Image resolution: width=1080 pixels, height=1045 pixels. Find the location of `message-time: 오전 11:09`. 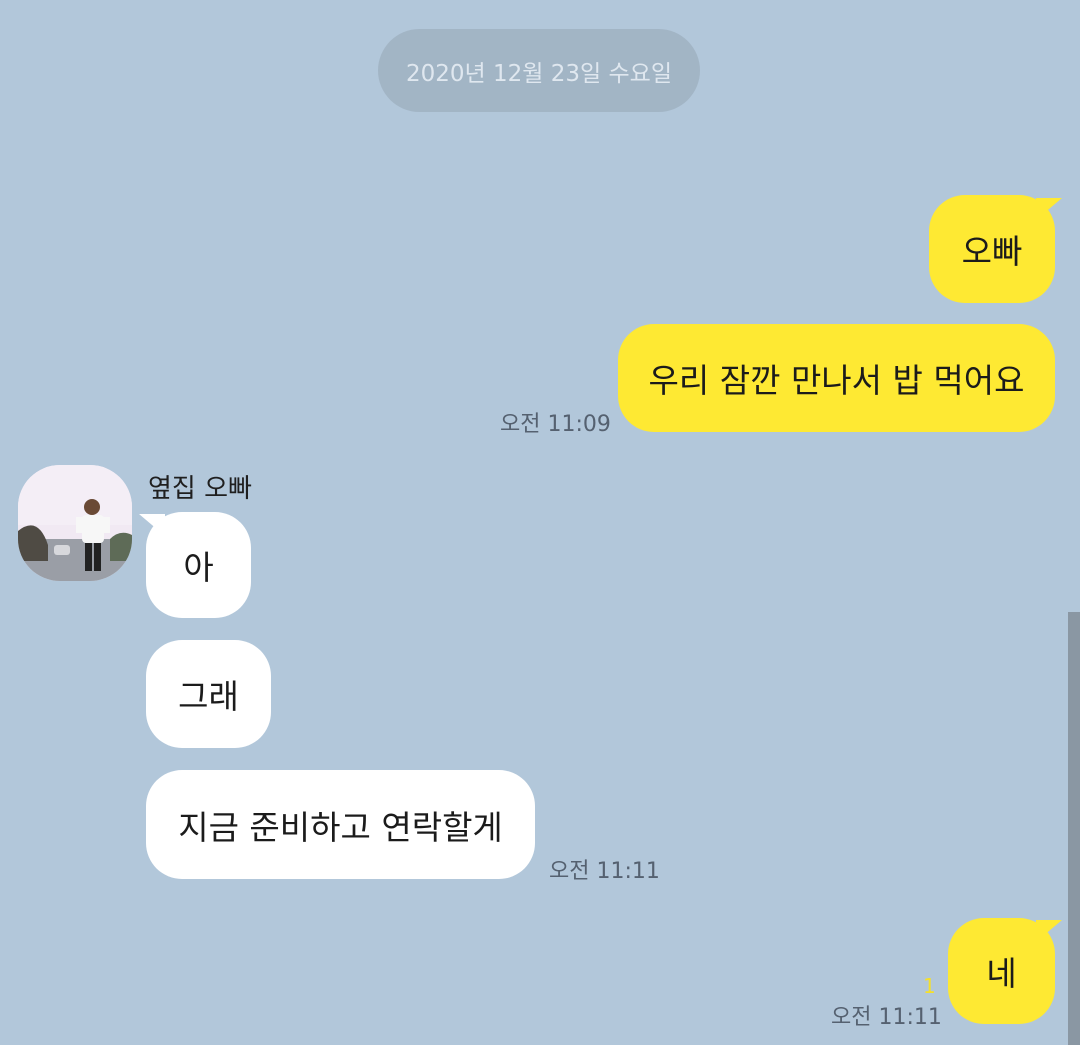

message-time: 오전 11:09 is located at coordinates (555, 424).